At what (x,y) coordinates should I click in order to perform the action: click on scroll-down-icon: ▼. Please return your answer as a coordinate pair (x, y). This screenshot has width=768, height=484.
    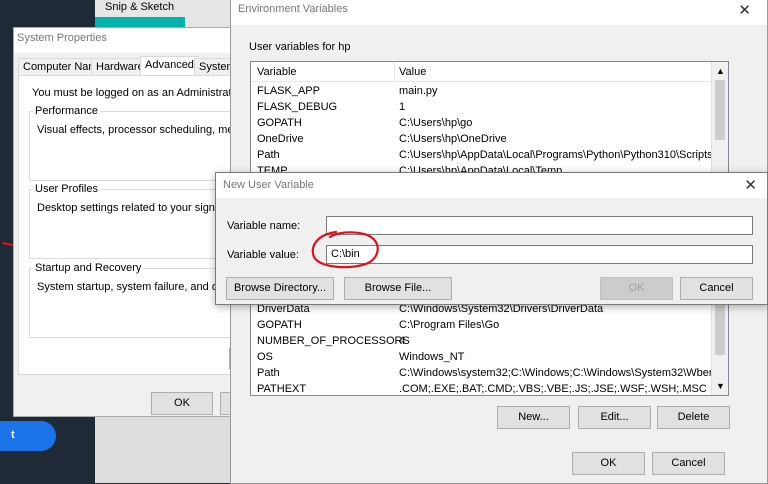
    Looking at the image, I should click on (720, 386).